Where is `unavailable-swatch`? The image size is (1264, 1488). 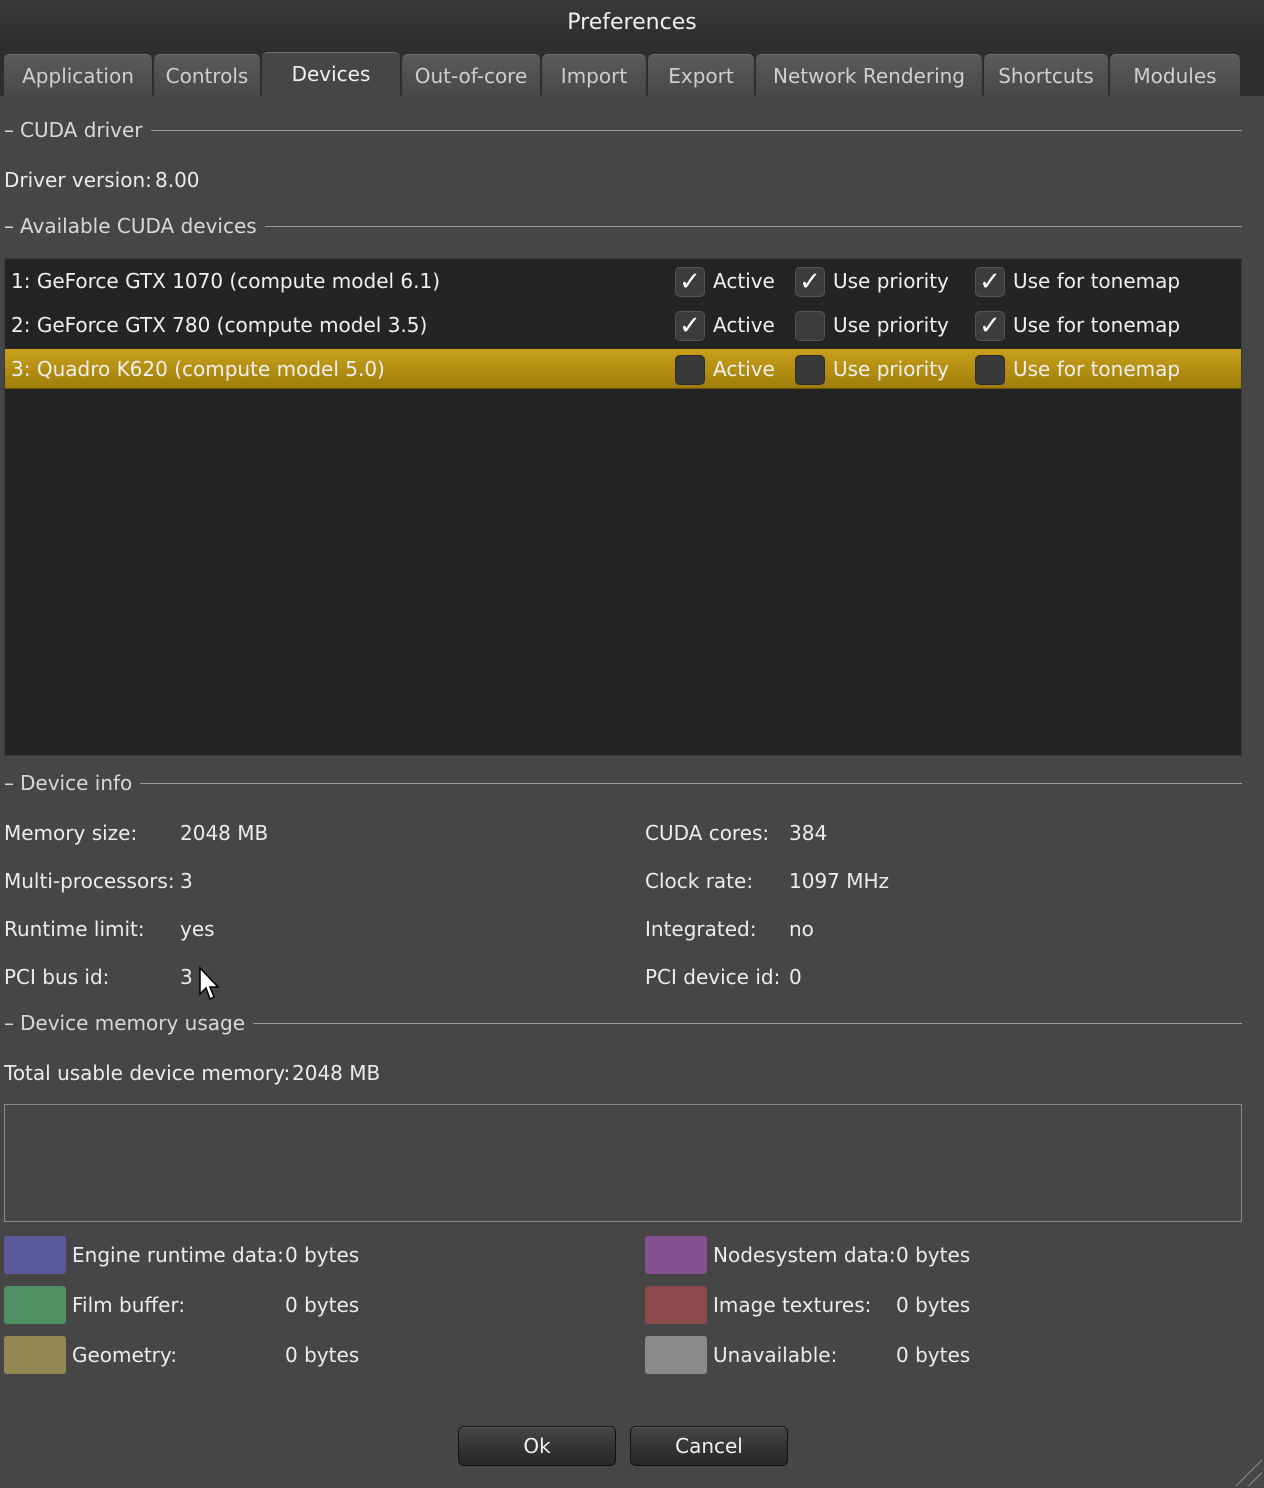
unavailable-swatch is located at coordinates (676, 1355).